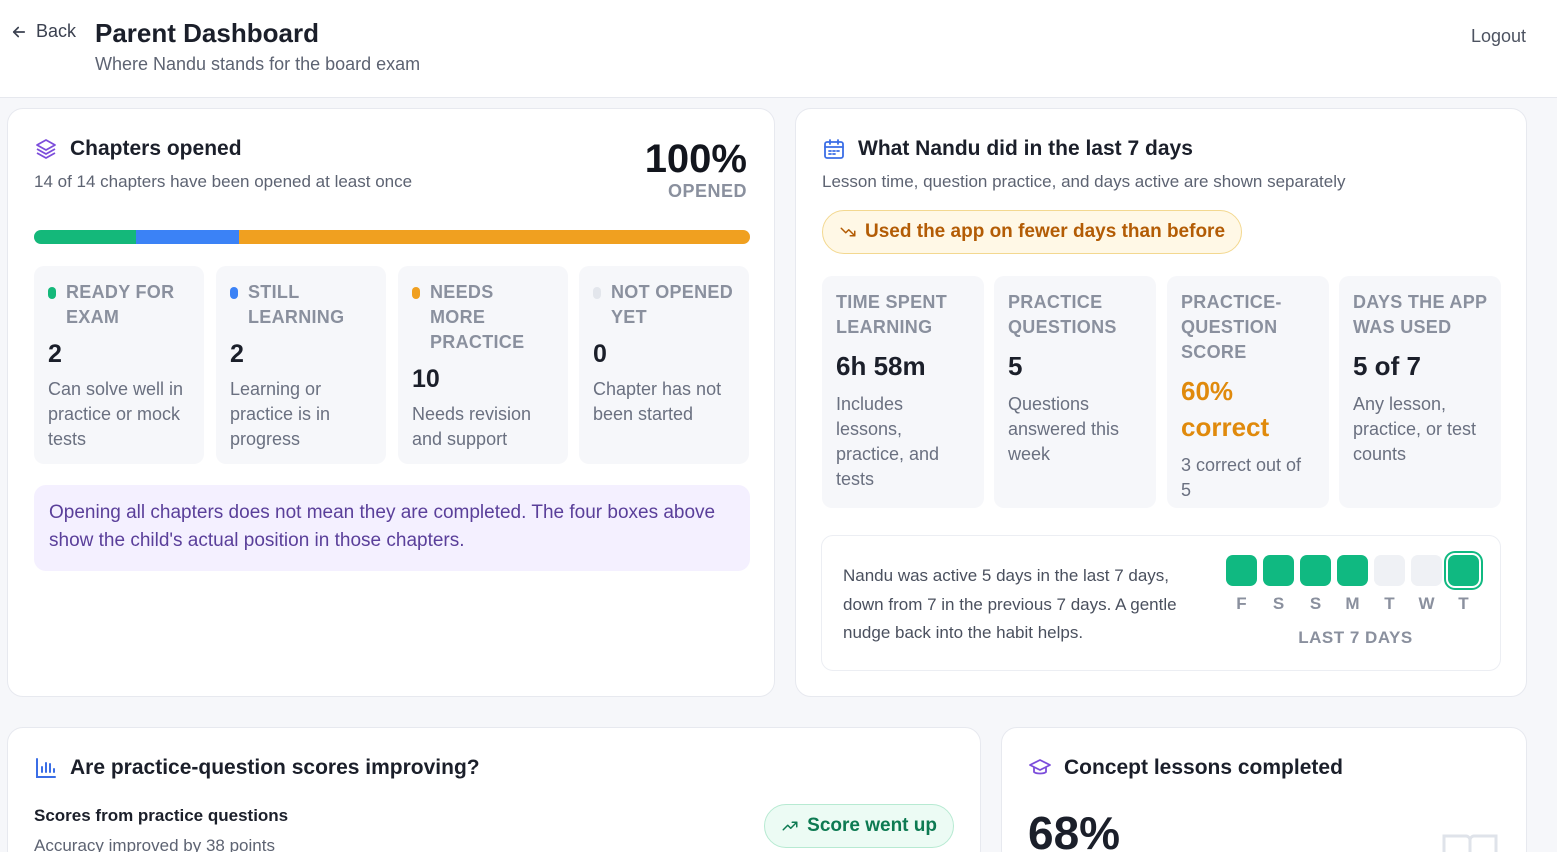 Image resolution: width=1557 pixels, height=852 pixels. I want to click on day-letter: W, so click(1426, 603).